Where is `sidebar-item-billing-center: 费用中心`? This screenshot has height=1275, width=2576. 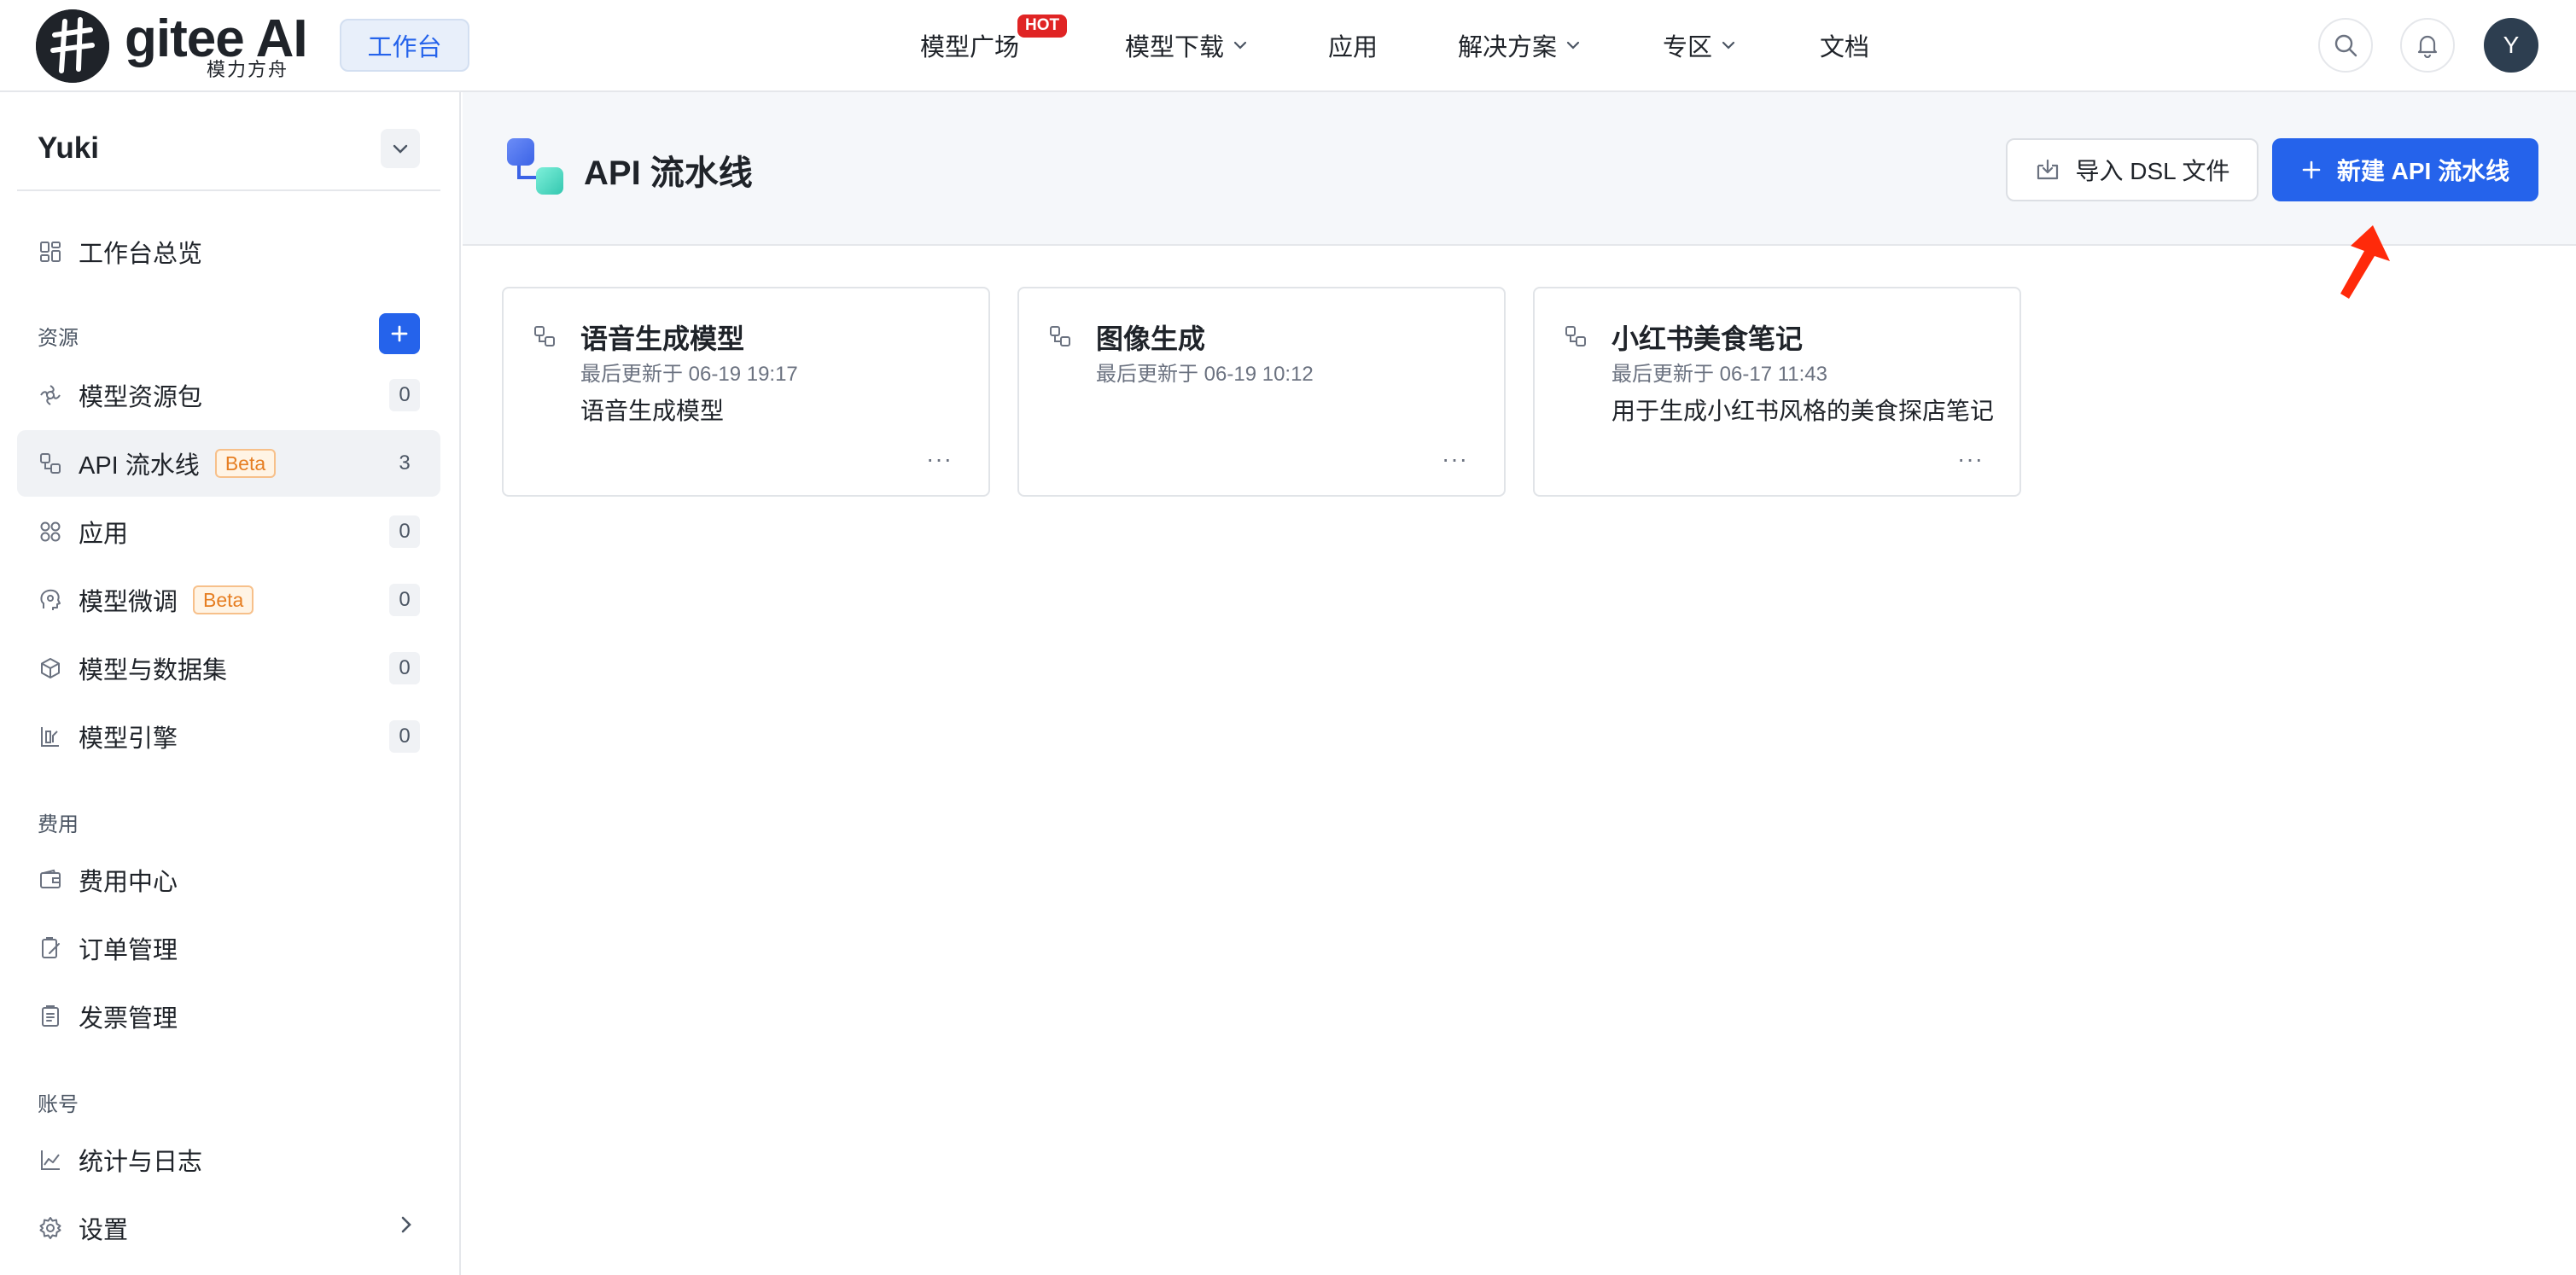 sidebar-item-billing-center: 费用中心 is located at coordinates (228, 880).